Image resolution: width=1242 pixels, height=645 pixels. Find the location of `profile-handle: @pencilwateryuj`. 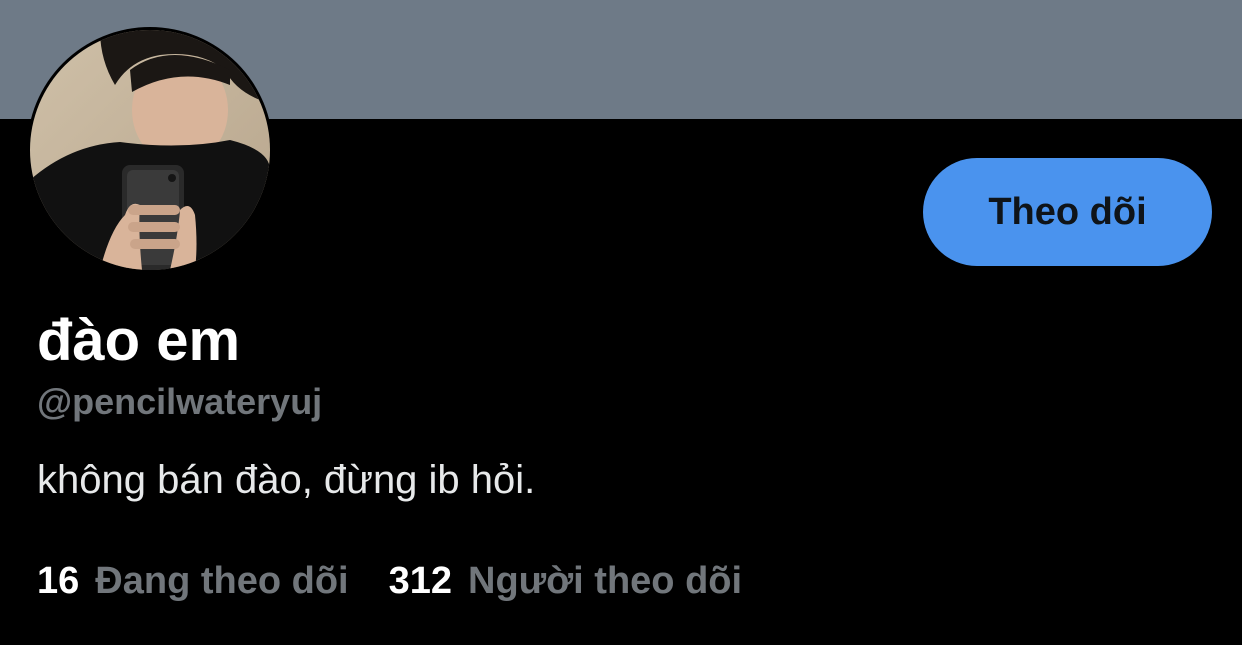

profile-handle: @pencilwateryuj is located at coordinates (180, 401).